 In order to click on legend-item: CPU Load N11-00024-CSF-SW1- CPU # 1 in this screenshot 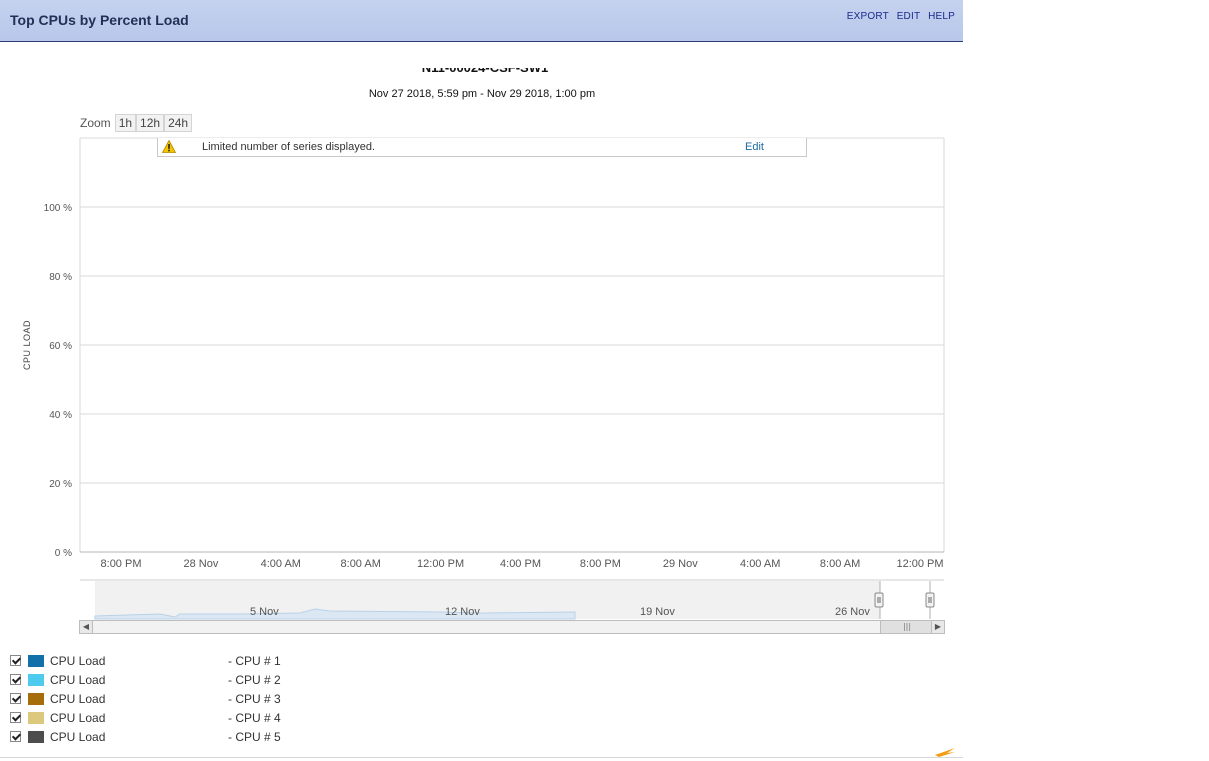, I will do `click(145, 660)`.